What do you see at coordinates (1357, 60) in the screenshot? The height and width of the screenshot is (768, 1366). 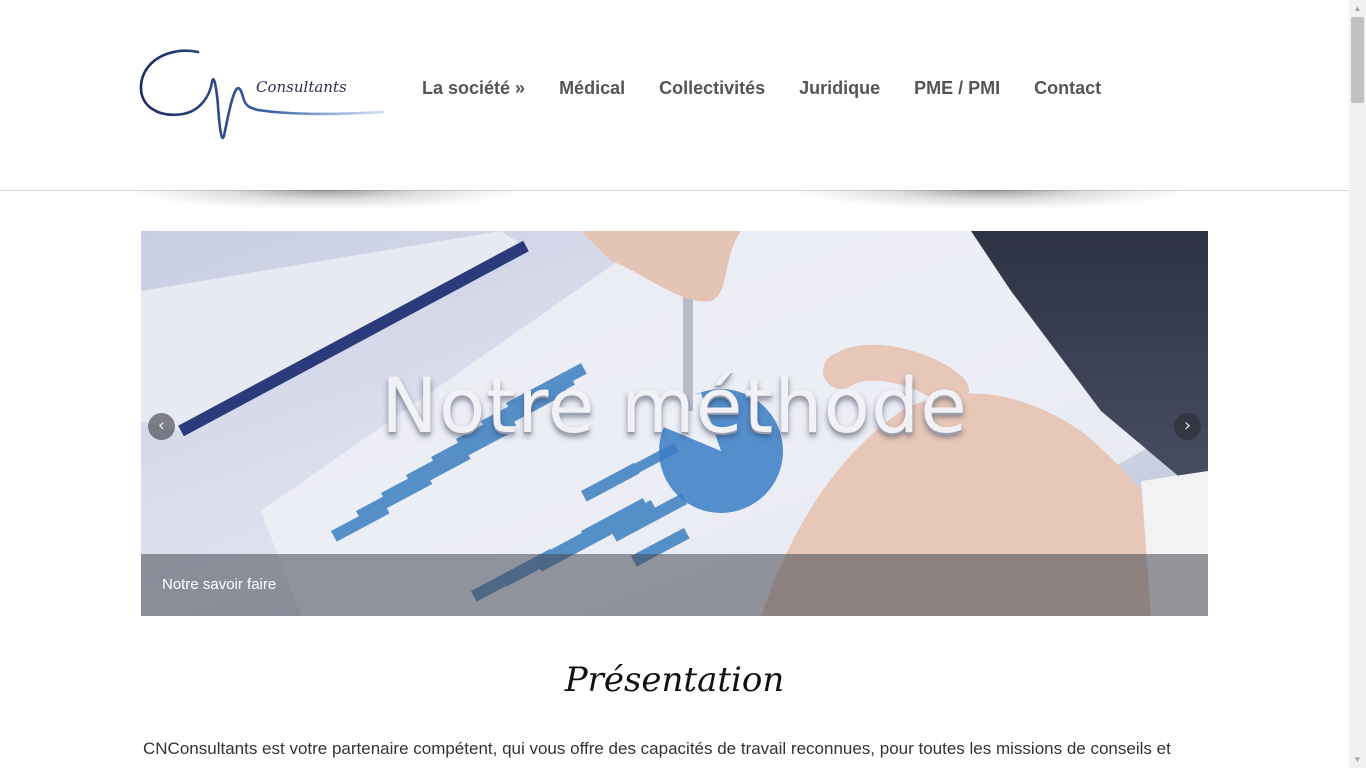 I see `scroll-thumb` at bounding box center [1357, 60].